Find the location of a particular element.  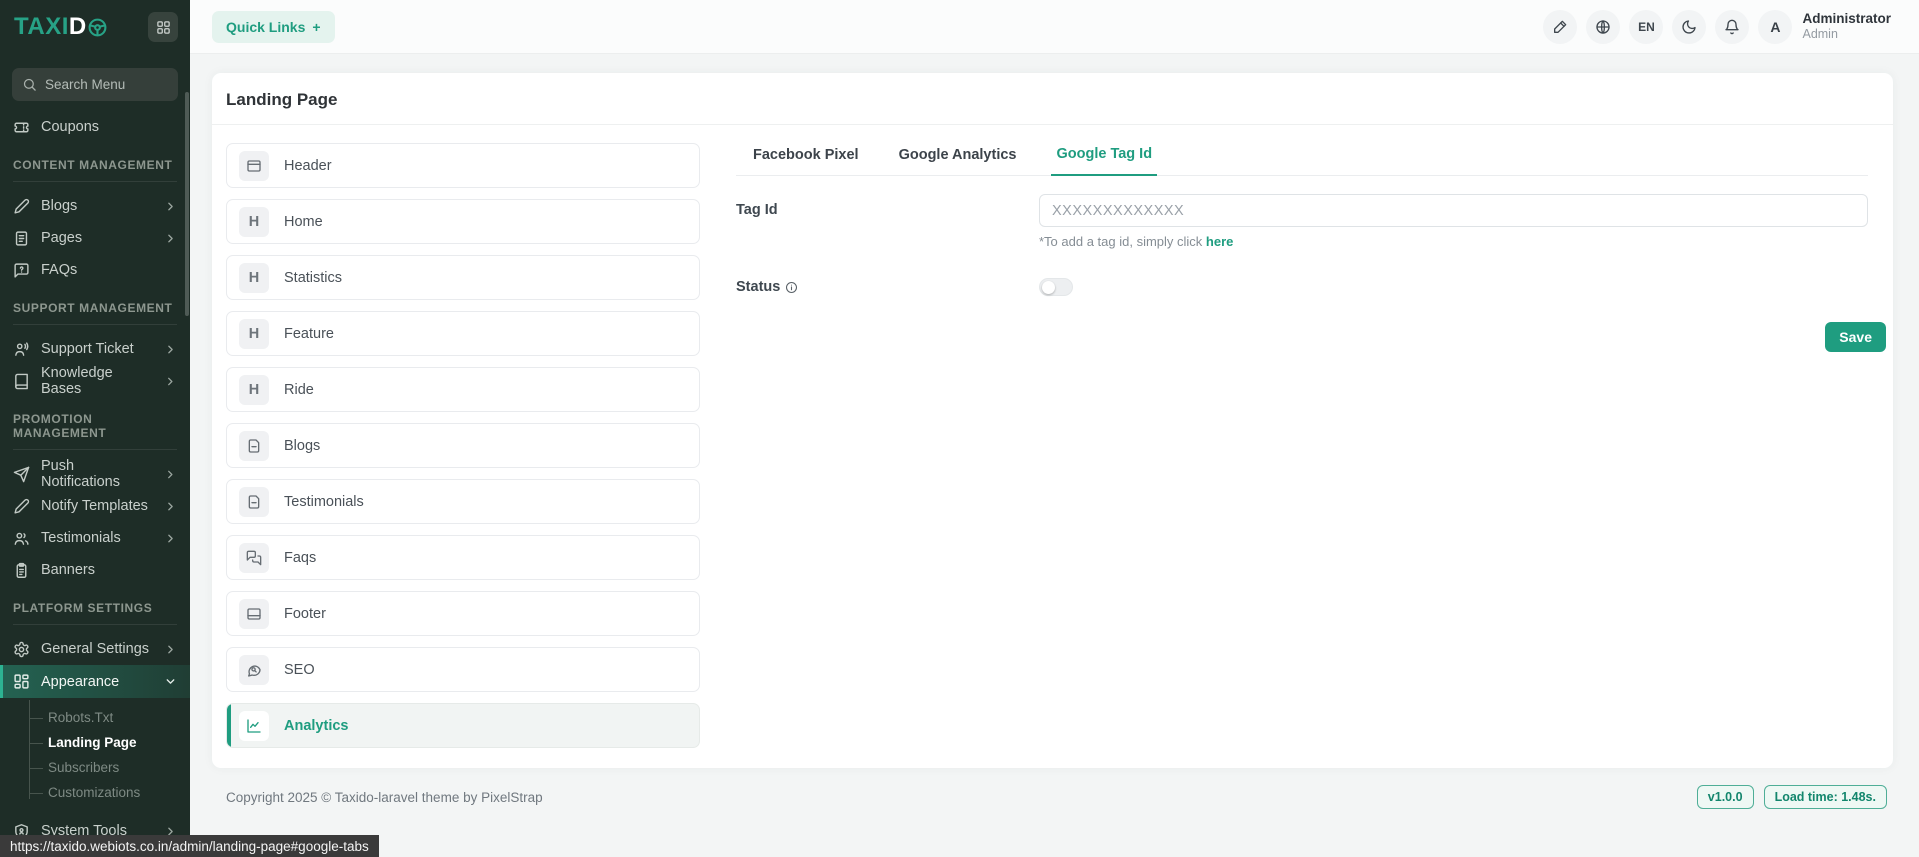

page-title: Landing Page is located at coordinates (282, 99).